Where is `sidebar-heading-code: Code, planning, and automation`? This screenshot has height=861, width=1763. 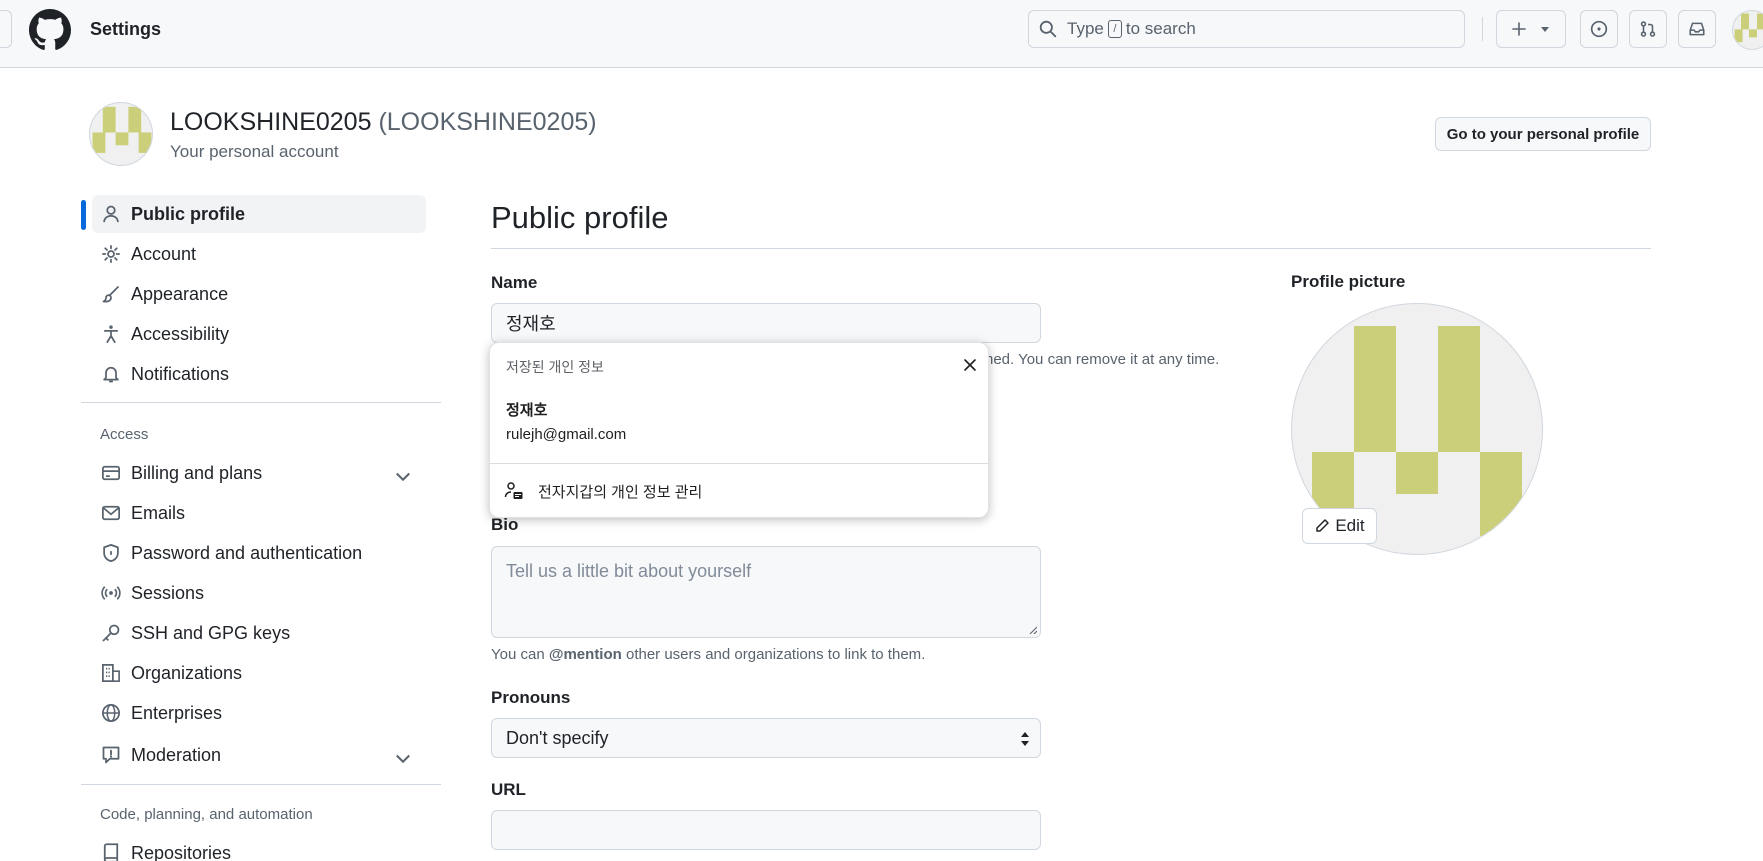 sidebar-heading-code: Code, planning, and automation is located at coordinates (206, 814).